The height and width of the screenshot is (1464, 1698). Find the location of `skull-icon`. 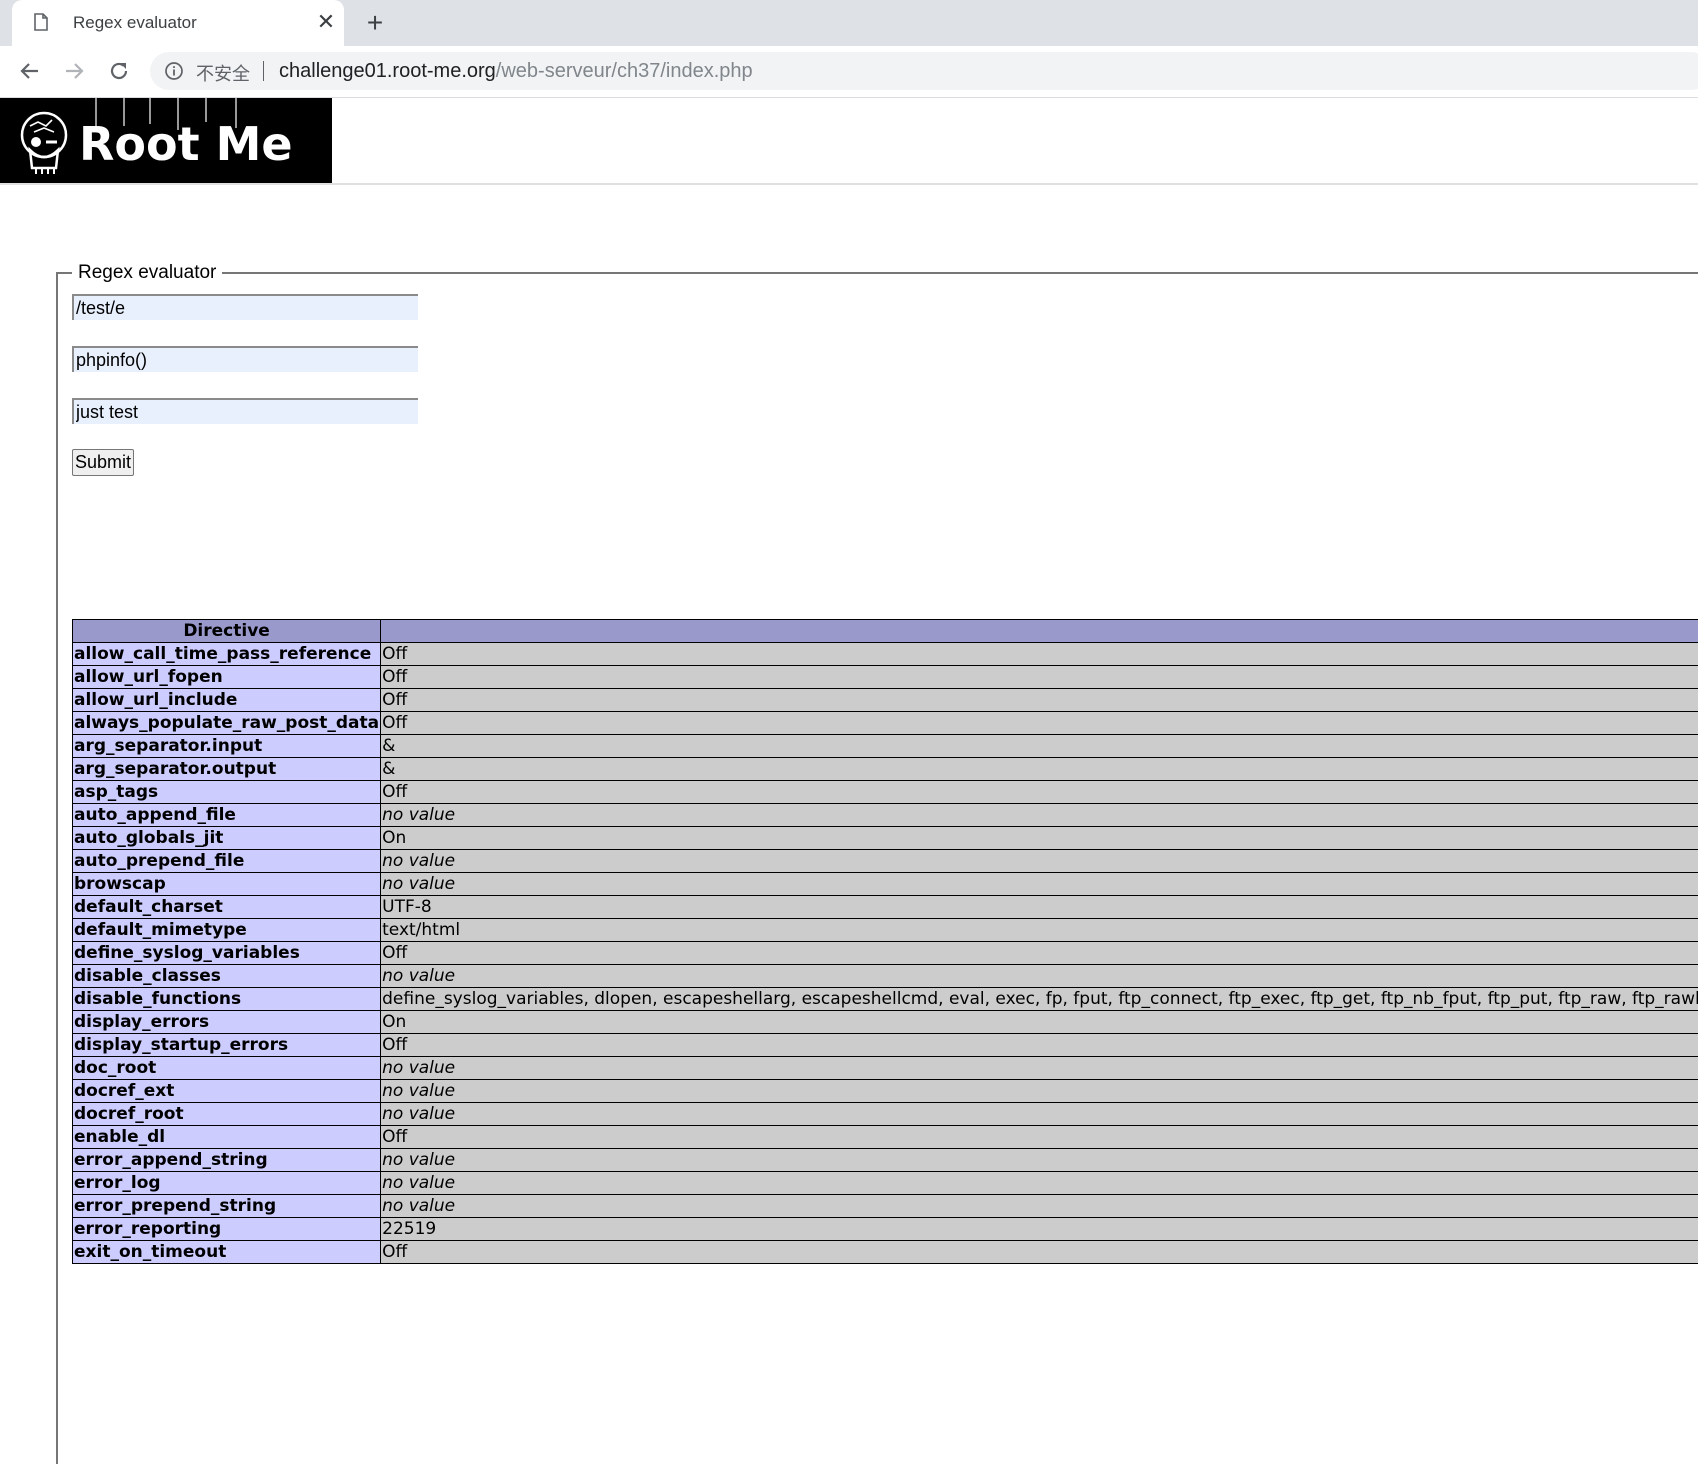

skull-icon is located at coordinates (44, 143).